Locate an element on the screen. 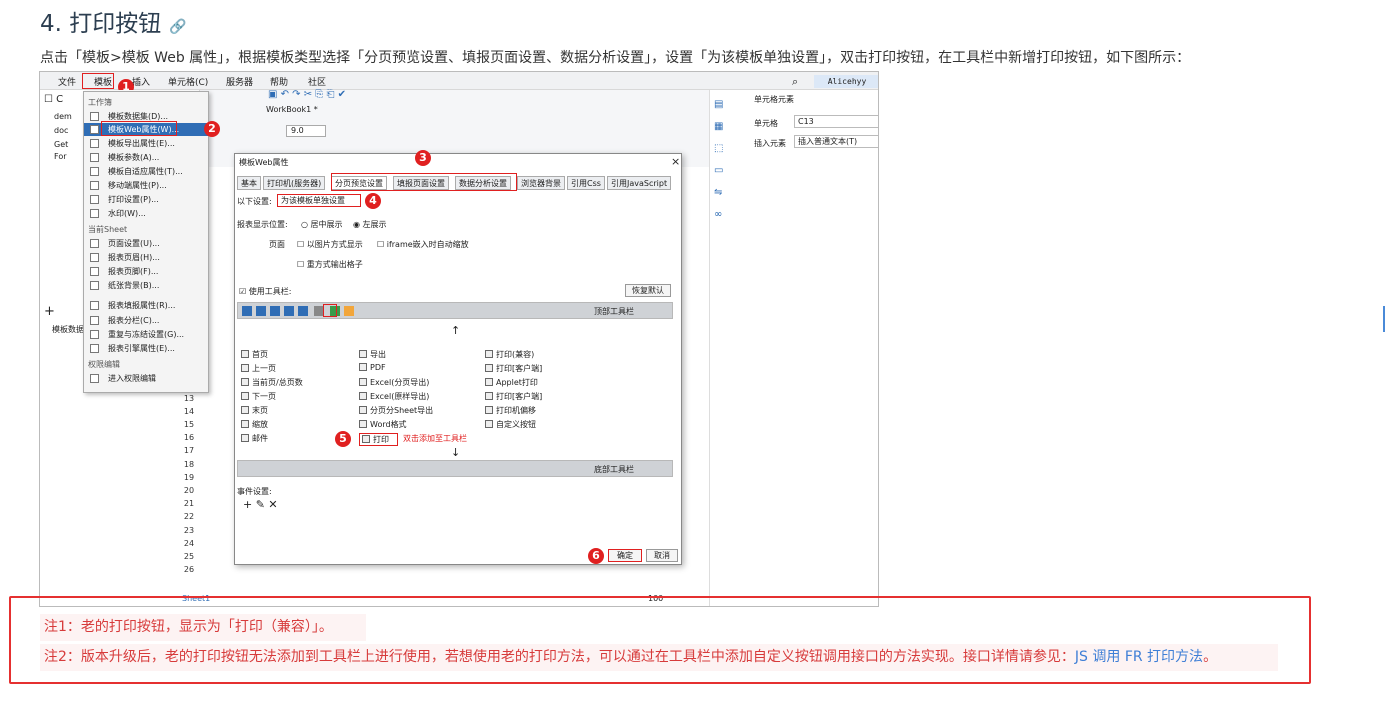 This screenshot has width=1395, height=717. menu-community: 社区 is located at coordinates (317, 81).